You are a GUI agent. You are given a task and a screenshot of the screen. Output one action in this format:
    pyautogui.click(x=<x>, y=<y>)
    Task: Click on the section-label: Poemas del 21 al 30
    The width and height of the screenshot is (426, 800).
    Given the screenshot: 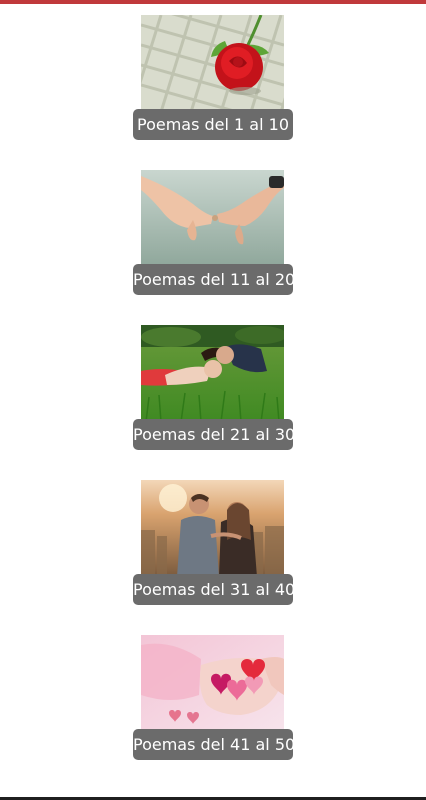 What is the action you would take?
    pyautogui.click(x=214, y=434)
    